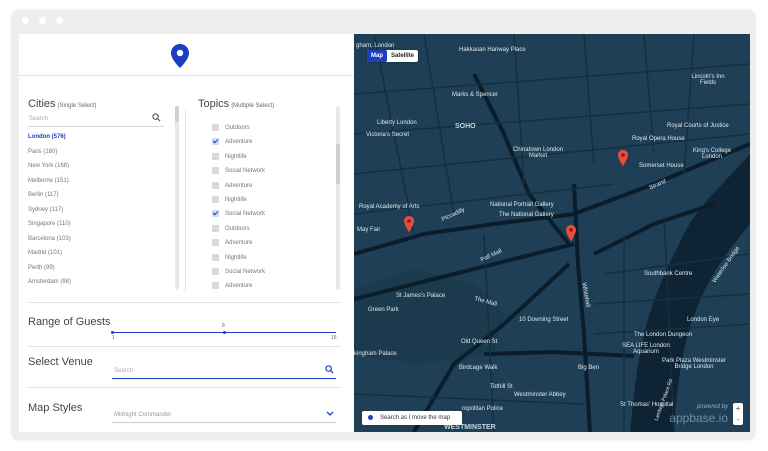  Describe the element at coordinates (375, 354) in the screenshot. I see `map-label: kingham Palace` at that location.